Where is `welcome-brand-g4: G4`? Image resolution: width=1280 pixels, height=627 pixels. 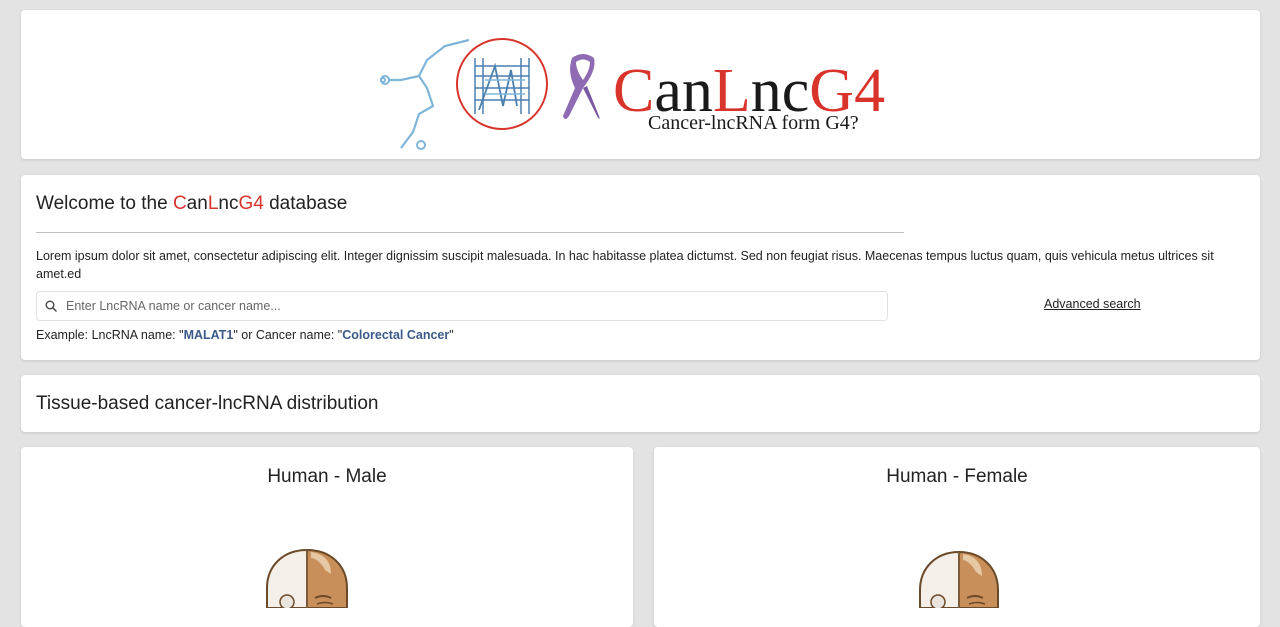
welcome-brand-g4: G4 is located at coordinates (251, 203).